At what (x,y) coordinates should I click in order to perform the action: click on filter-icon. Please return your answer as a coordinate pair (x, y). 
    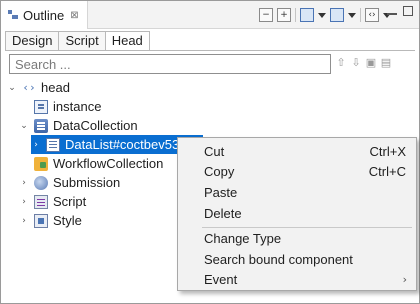
    Looking at the image, I should click on (337, 15).